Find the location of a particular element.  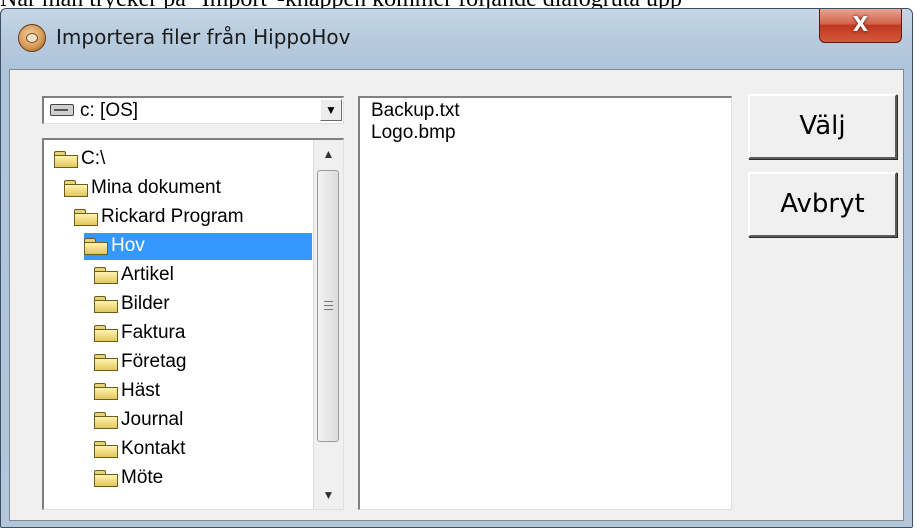

directory-item-label: Kontakt is located at coordinates (153, 448).